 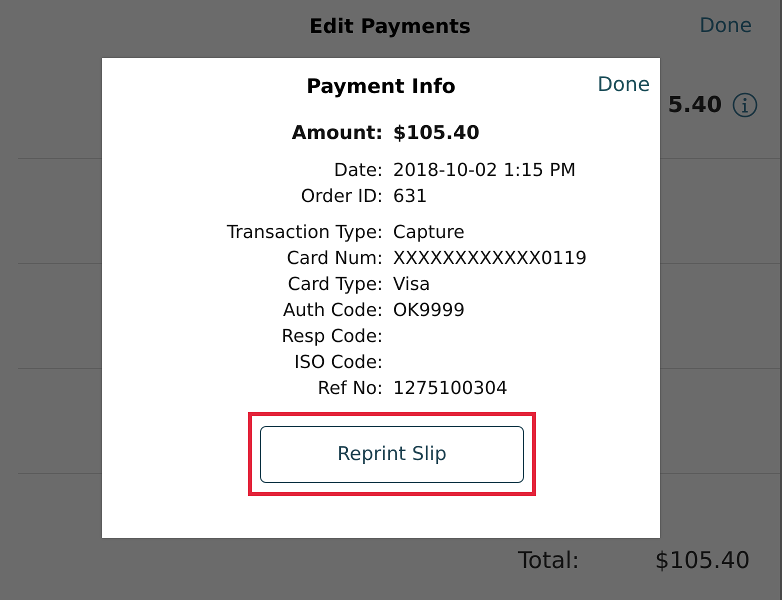 What do you see at coordinates (358, 171) in the screenshot?
I see `field-label: Date:` at bounding box center [358, 171].